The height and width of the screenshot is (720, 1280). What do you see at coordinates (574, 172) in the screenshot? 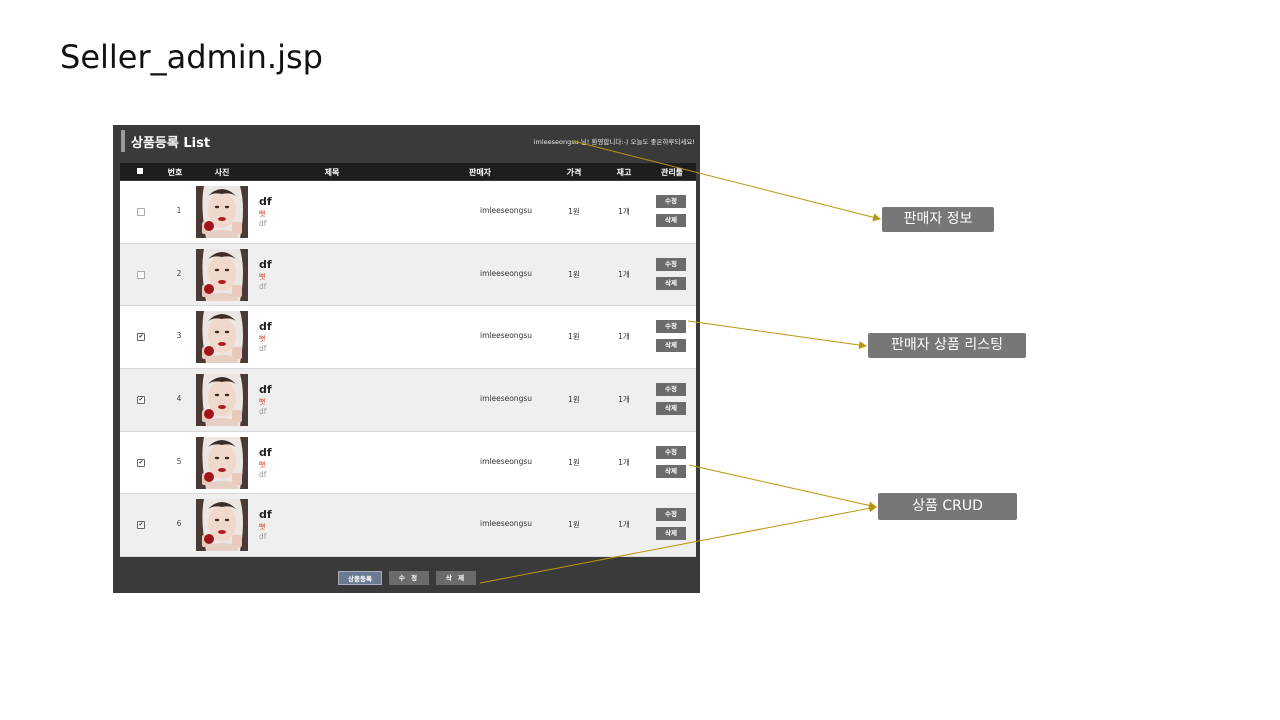
I see `col-price: 가격` at bounding box center [574, 172].